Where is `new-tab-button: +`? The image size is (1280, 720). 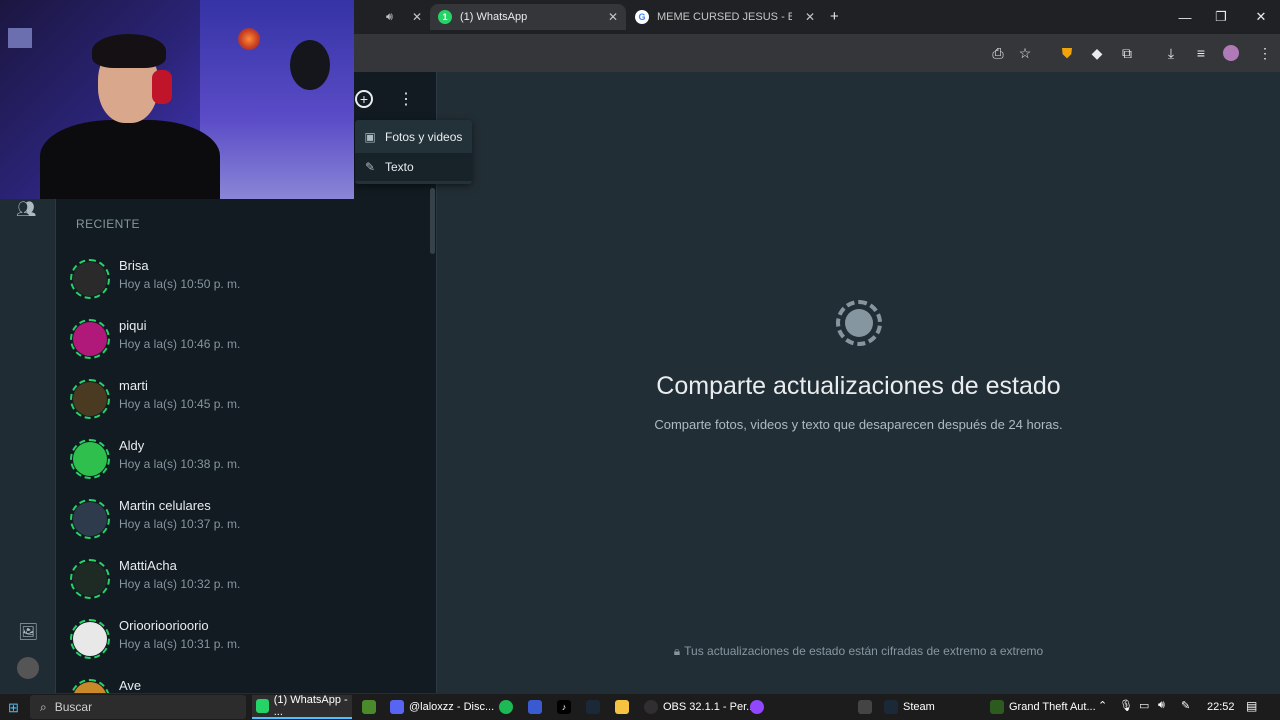
new-tab-button: + is located at coordinates (834, 16).